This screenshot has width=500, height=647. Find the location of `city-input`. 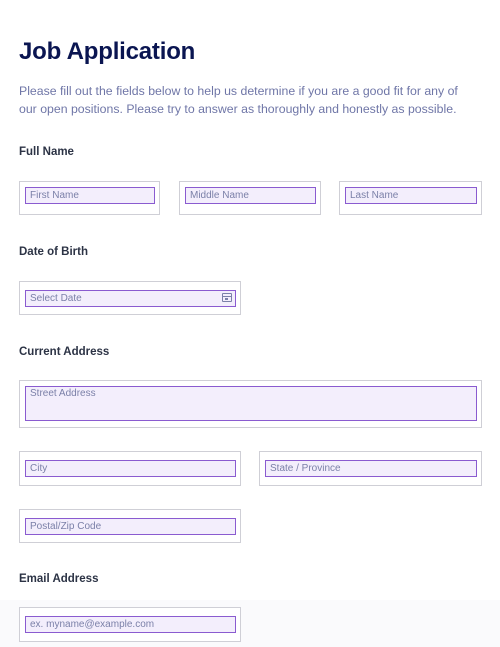

city-input is located at coordinates (130, 468).